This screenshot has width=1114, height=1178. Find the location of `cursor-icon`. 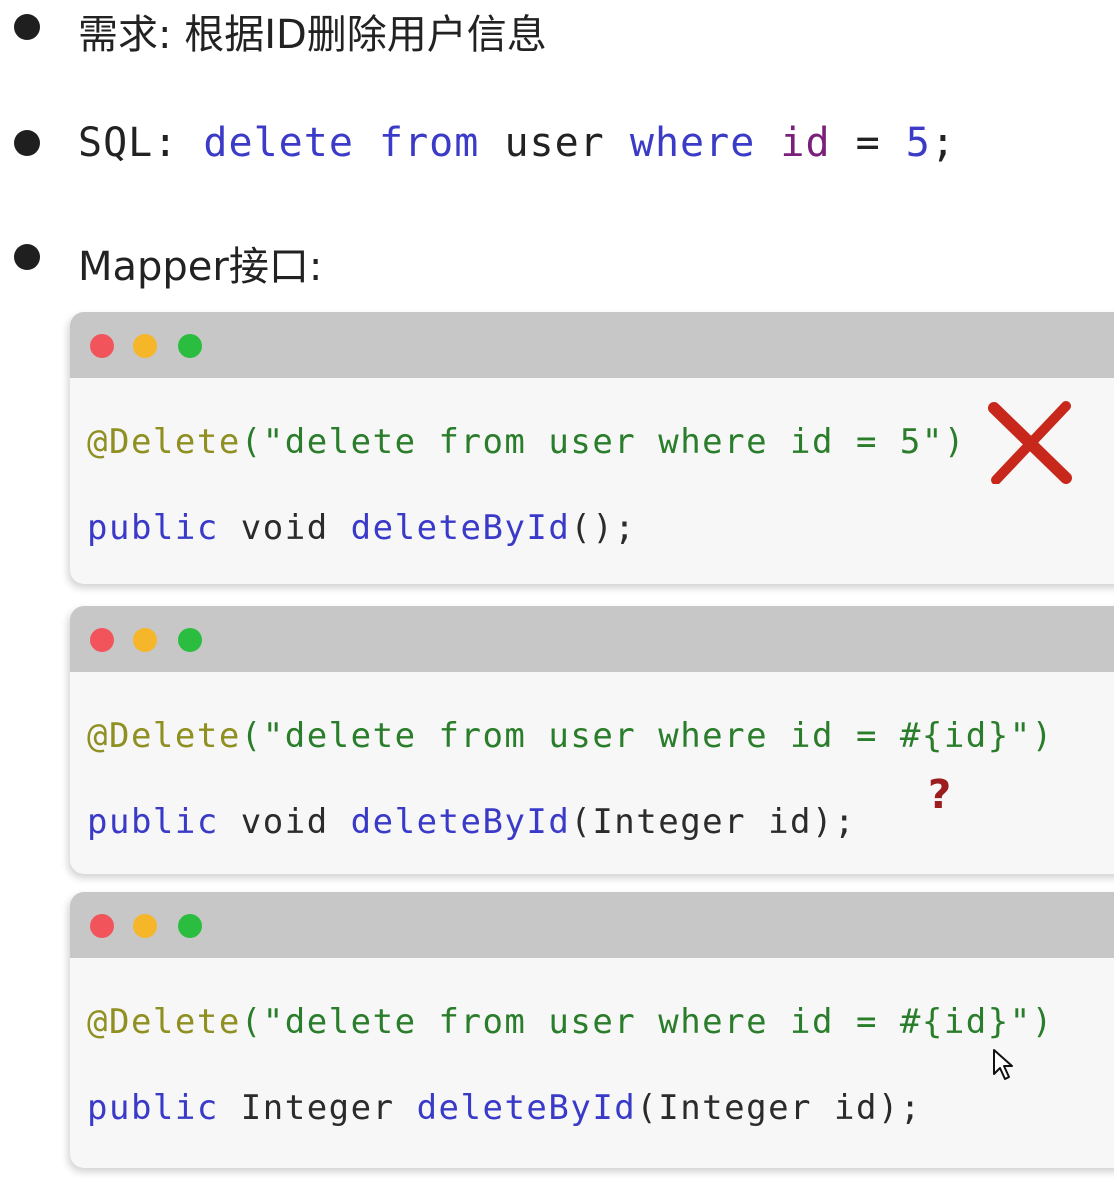

cursor-icon is located at coordinates (1003, 1064).